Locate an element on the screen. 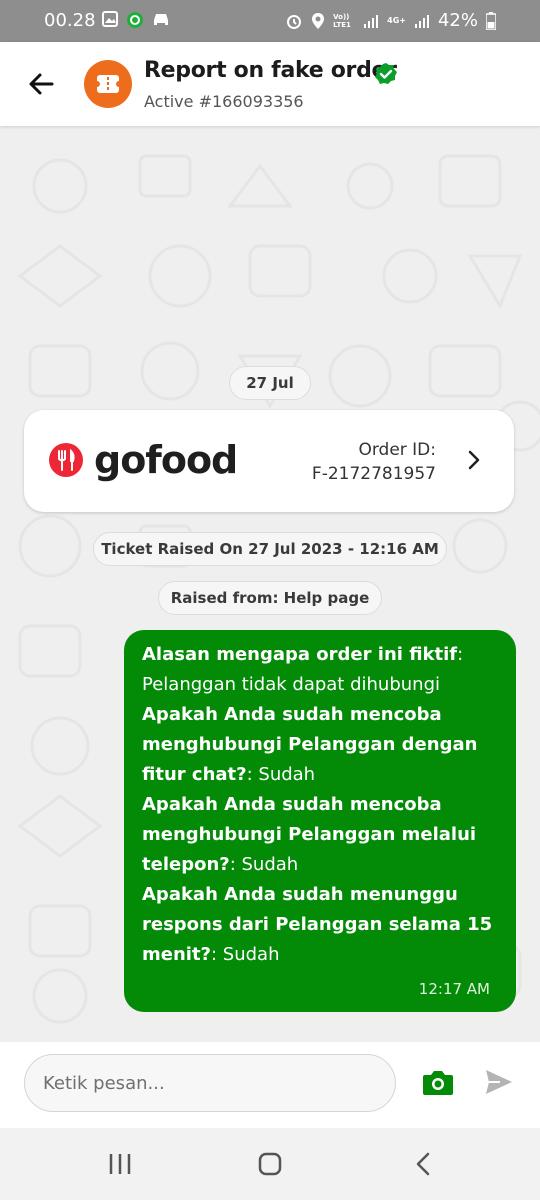 This screenshot has height=1200, width=540. avatar is located at coordinates (108, 84).